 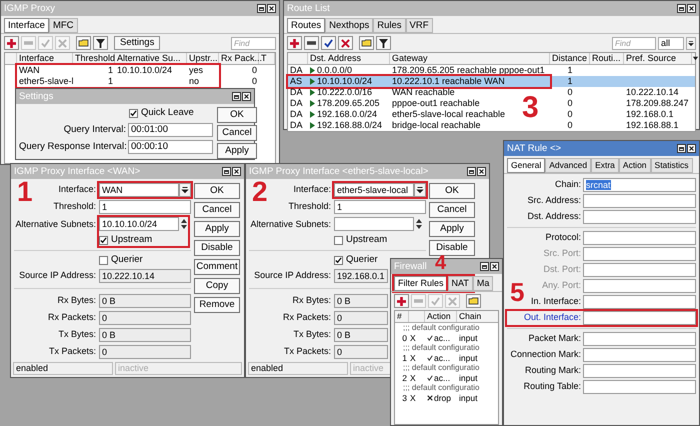 I want to click on dropdown-field: ether5-slave-local, so click(x=374, y=190).